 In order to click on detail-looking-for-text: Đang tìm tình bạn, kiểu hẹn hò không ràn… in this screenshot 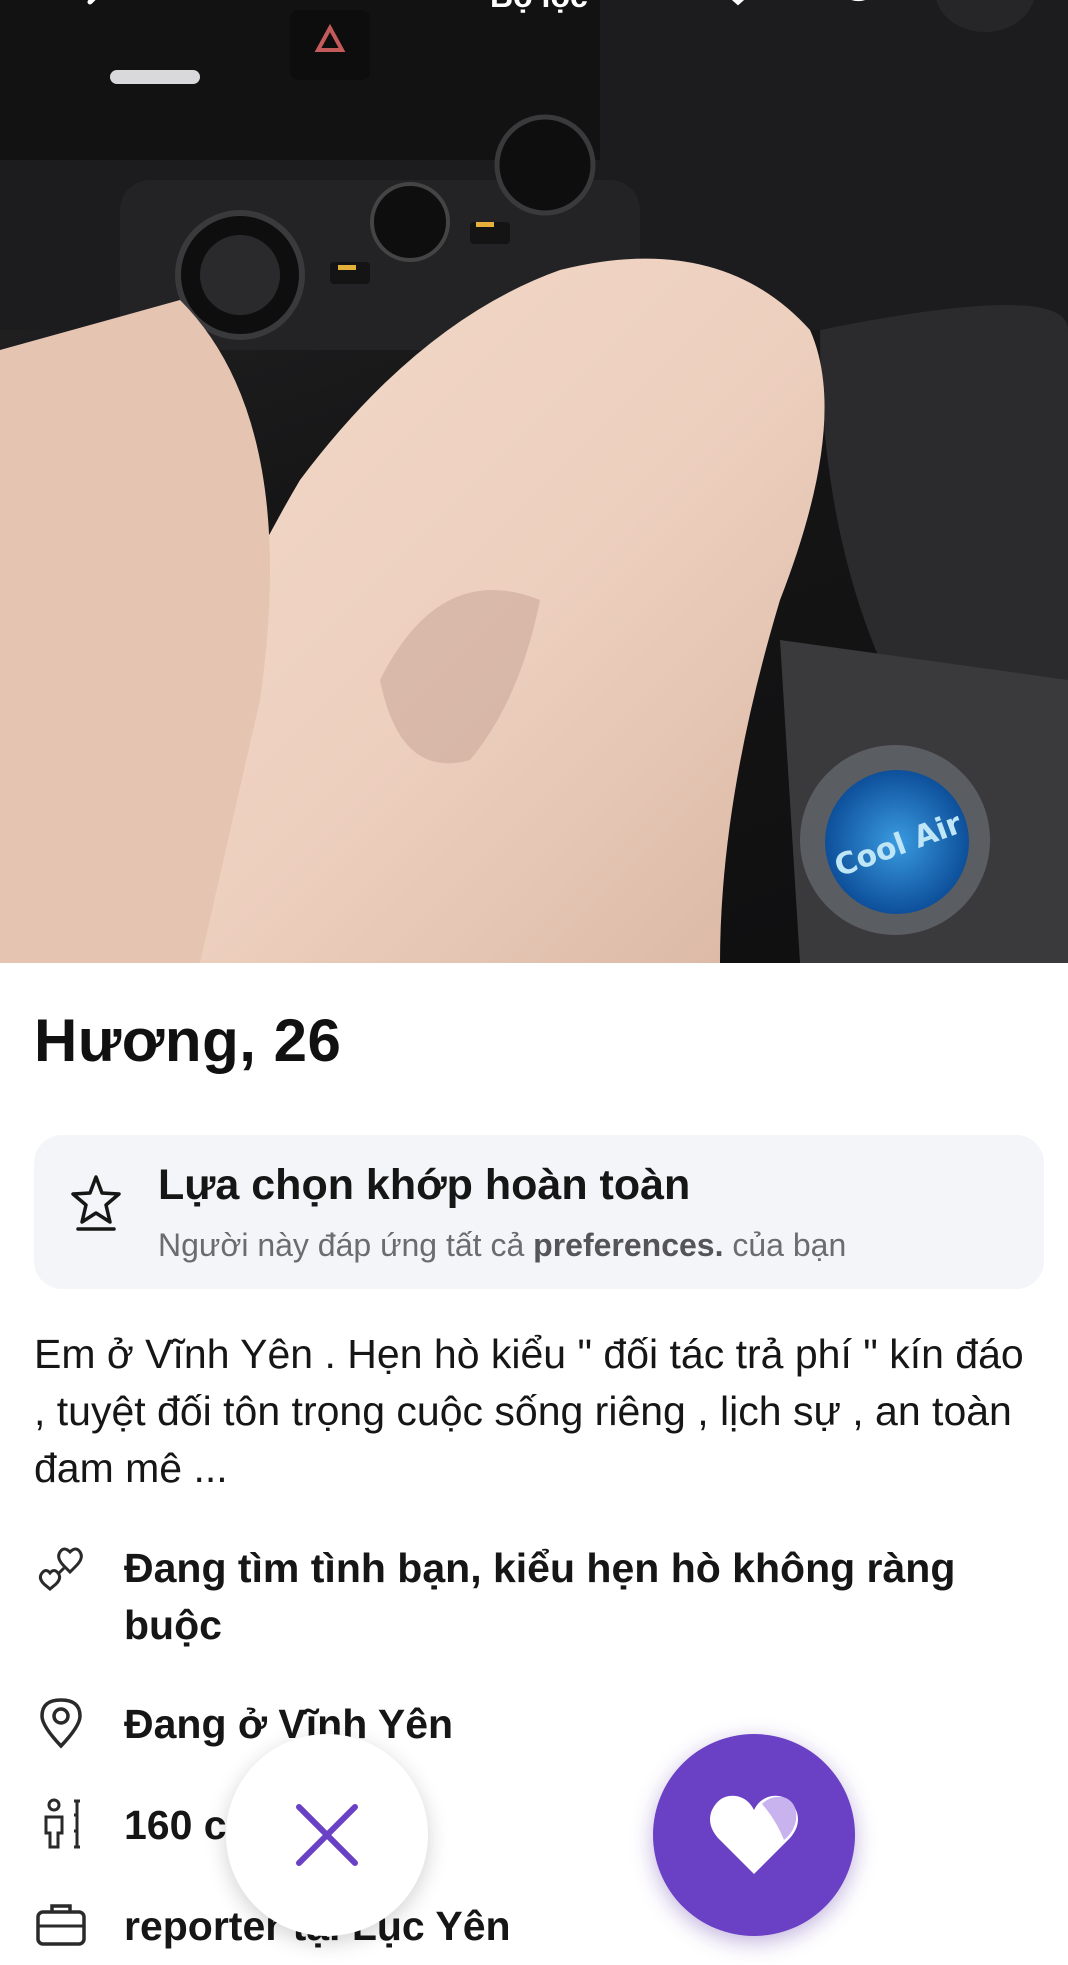, I will do `click(540, 1596)`.